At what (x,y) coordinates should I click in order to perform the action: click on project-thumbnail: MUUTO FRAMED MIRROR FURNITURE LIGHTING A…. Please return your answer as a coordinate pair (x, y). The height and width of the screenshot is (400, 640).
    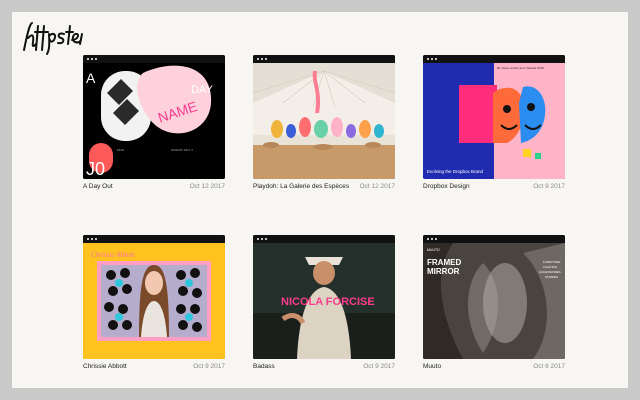
    Looking at the image, I should click on (494, 297).